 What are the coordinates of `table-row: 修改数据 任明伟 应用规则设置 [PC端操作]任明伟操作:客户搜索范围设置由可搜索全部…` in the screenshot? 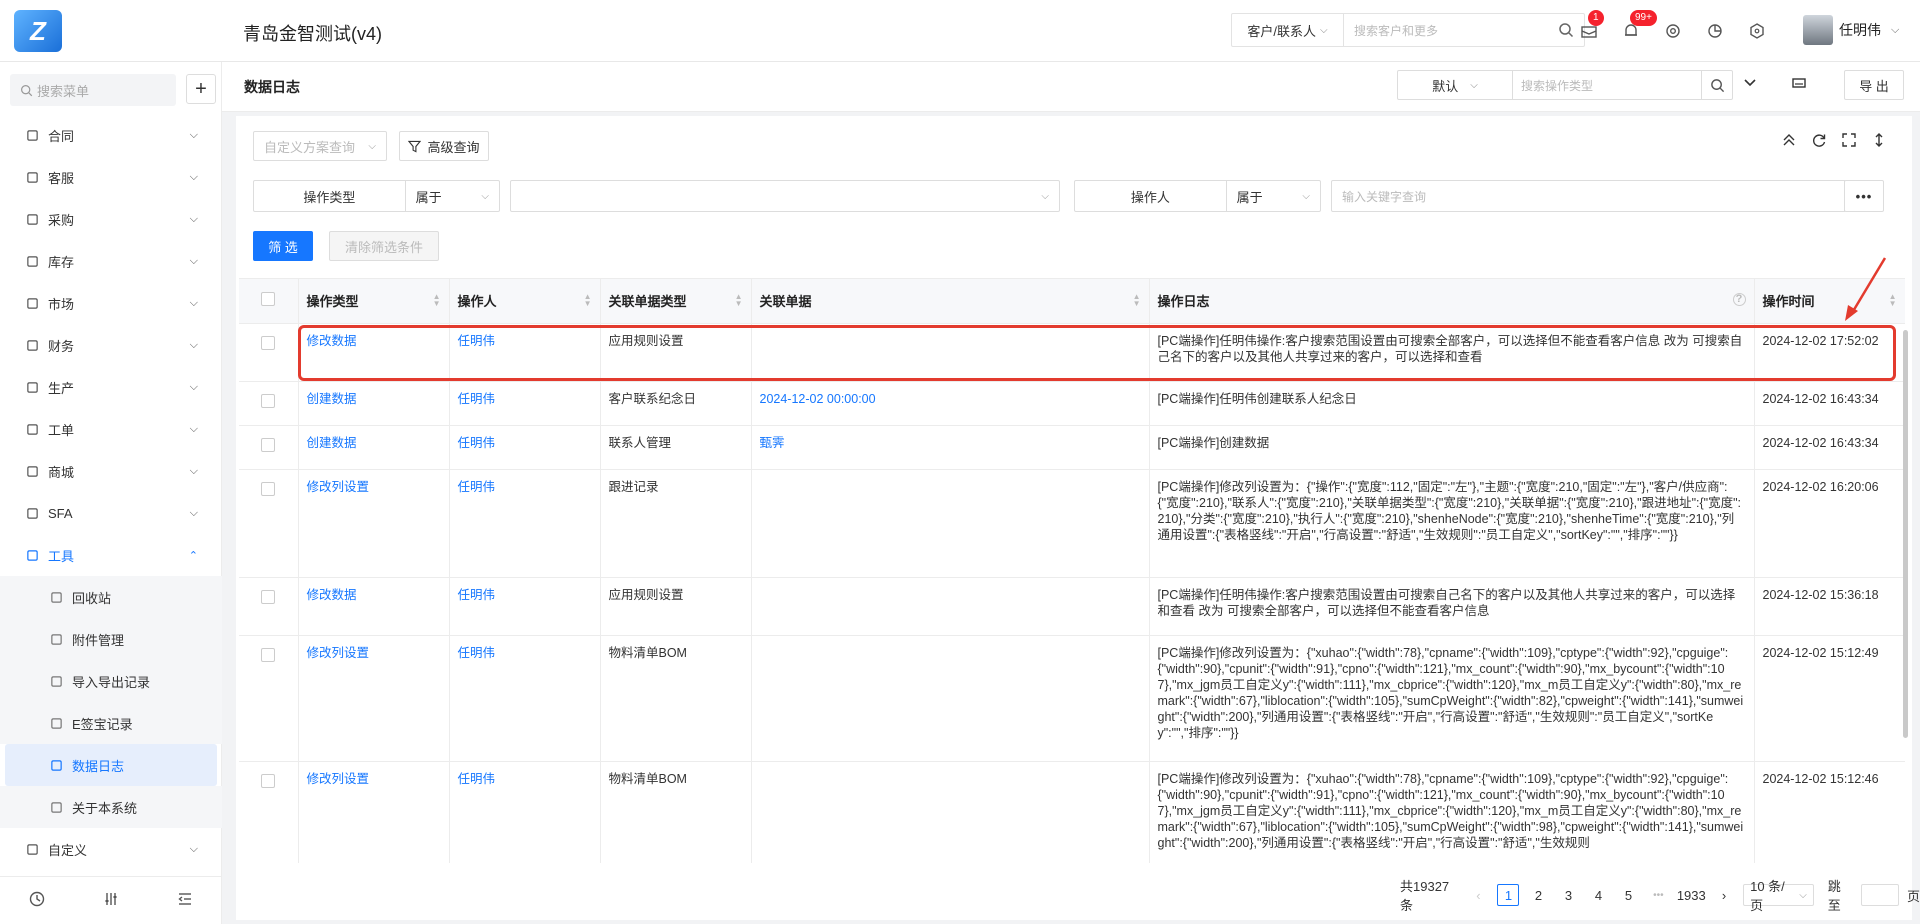 It's located at (1072, 352).